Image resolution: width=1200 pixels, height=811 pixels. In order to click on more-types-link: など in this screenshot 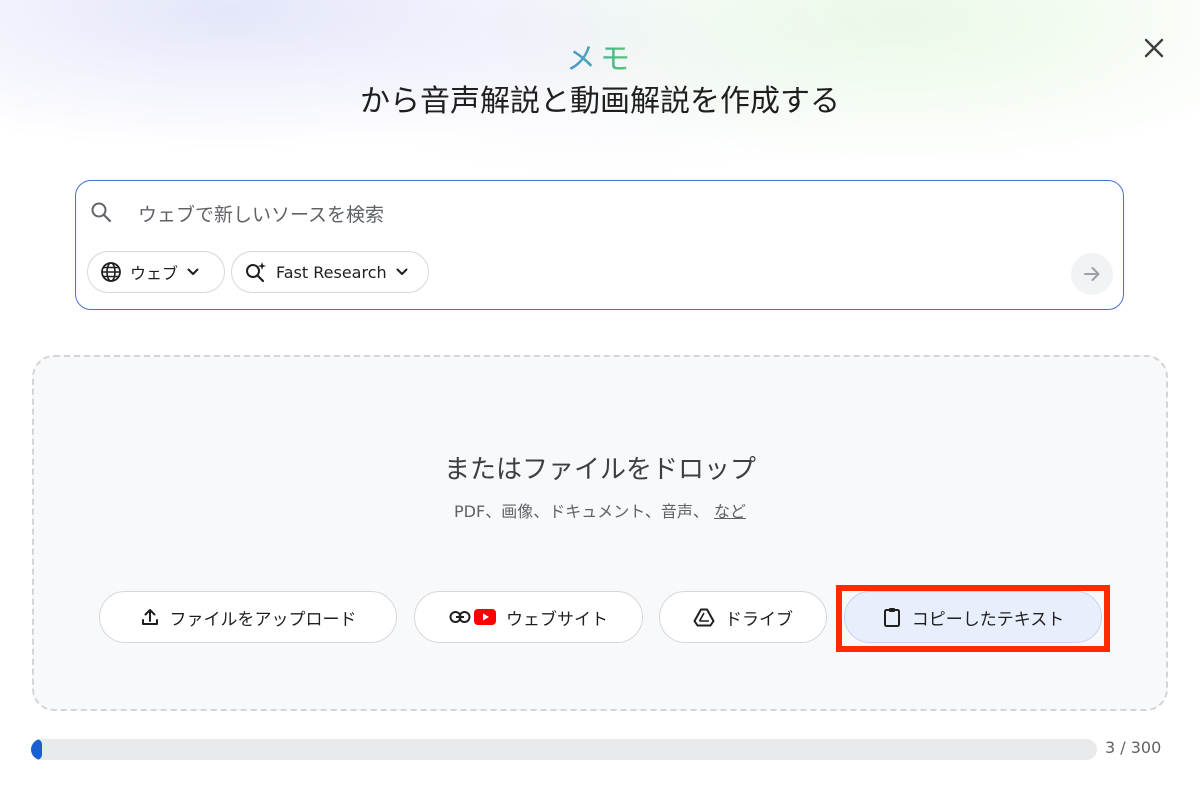, I will do `click(730, 511)`.